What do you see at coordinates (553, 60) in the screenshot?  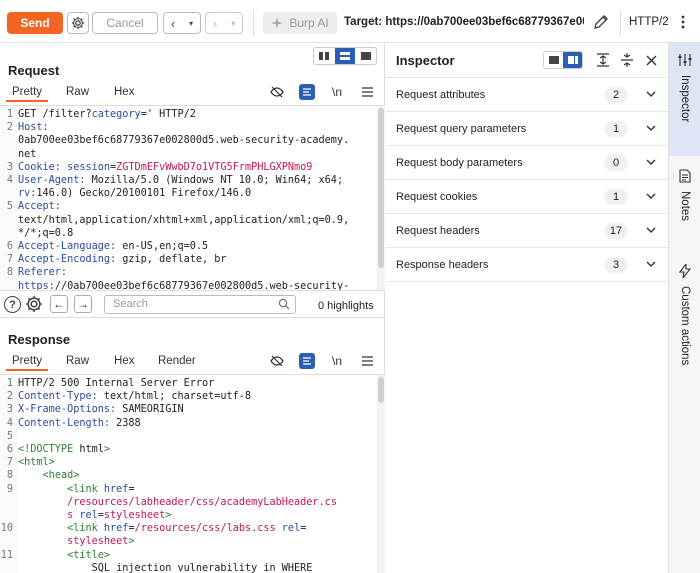 I see `layout-list-icon` at bounding box center [553, 60].